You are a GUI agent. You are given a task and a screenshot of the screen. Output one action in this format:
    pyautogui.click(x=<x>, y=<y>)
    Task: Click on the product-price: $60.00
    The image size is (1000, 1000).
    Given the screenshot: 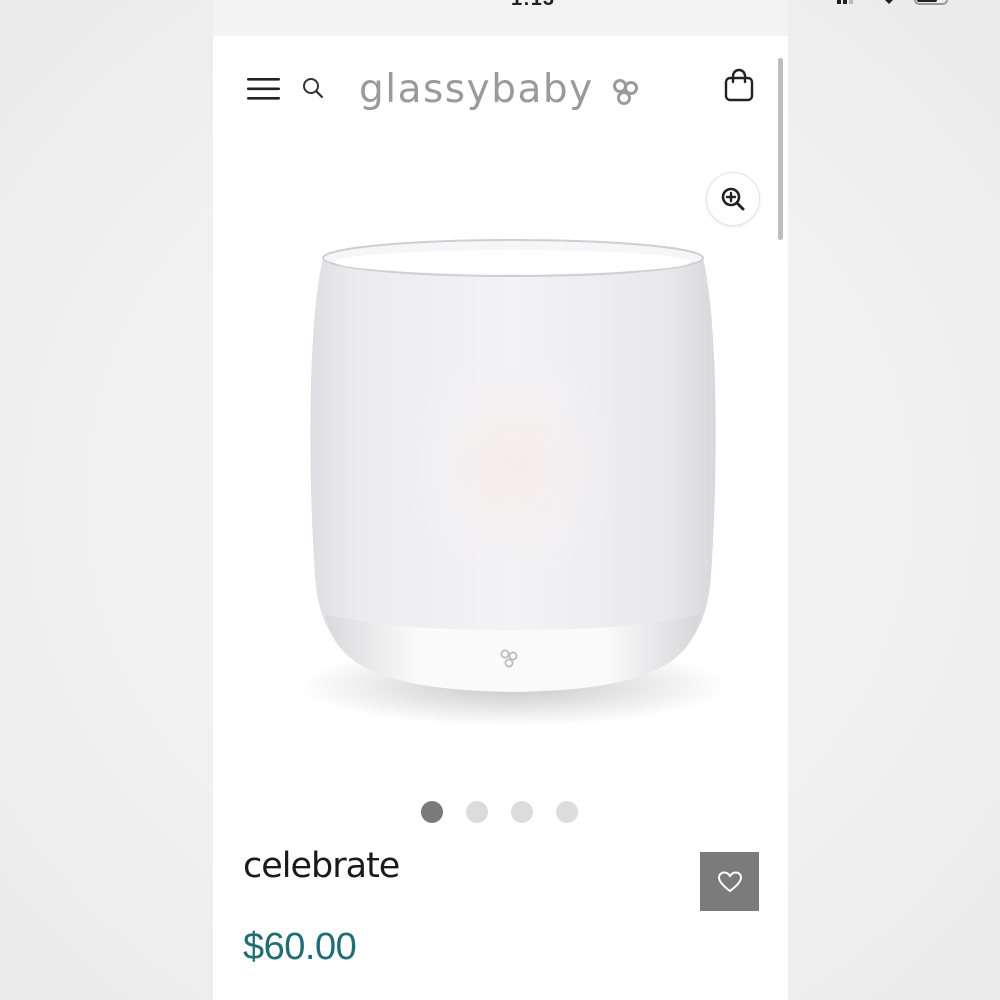 What is the action you would take?
    pyautogui.click(x=300, y=947)
    